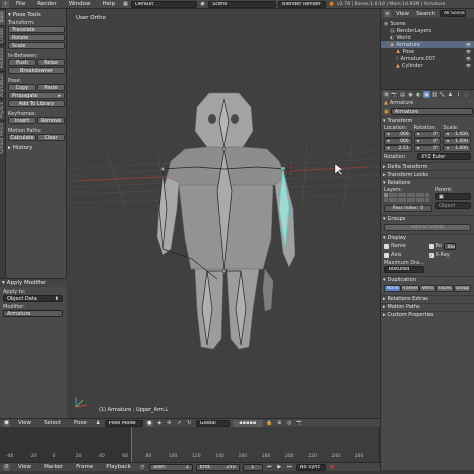 The image size is (474, 474). What do you see at coordinates (427, 182) in the screenshot?
I see `relations-header: ▾ Relations` at bounding box center [427, 182].